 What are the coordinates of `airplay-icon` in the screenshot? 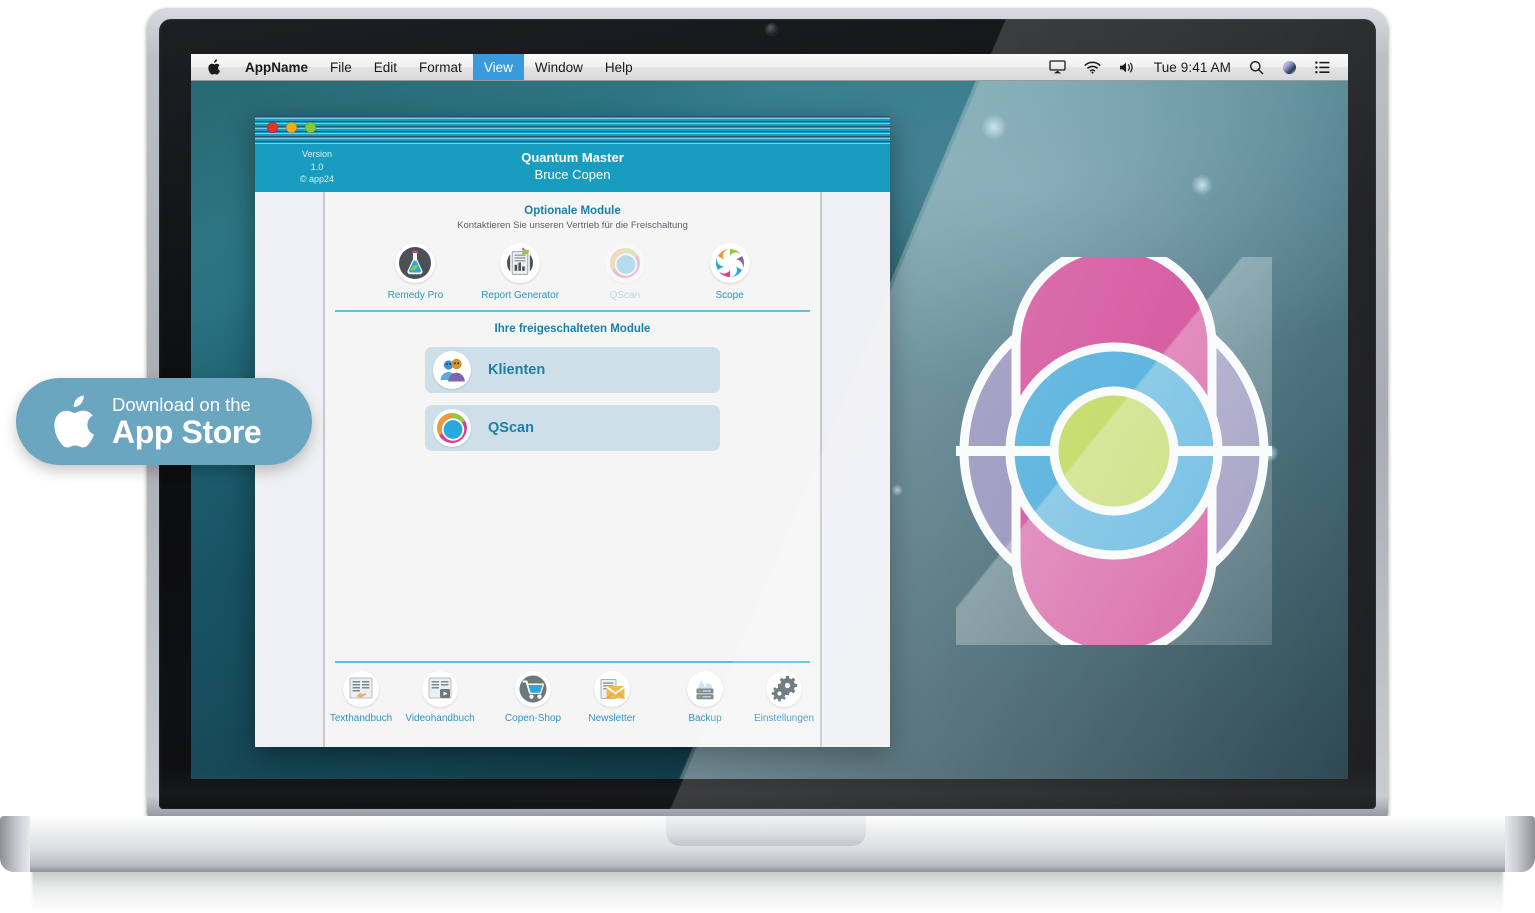 It's located at (1057, 67).